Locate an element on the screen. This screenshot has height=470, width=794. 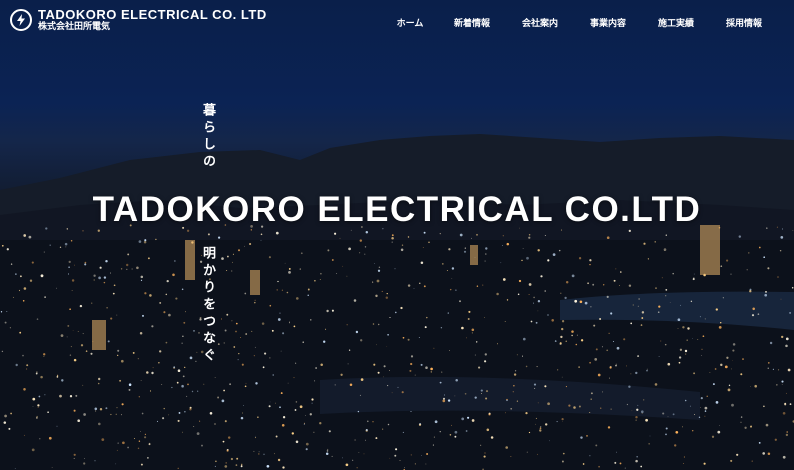
brand-logo: TADOKORO ELECTRICAL CO. LTD 株式会社田所電気 is located at coordinates (138, 20).